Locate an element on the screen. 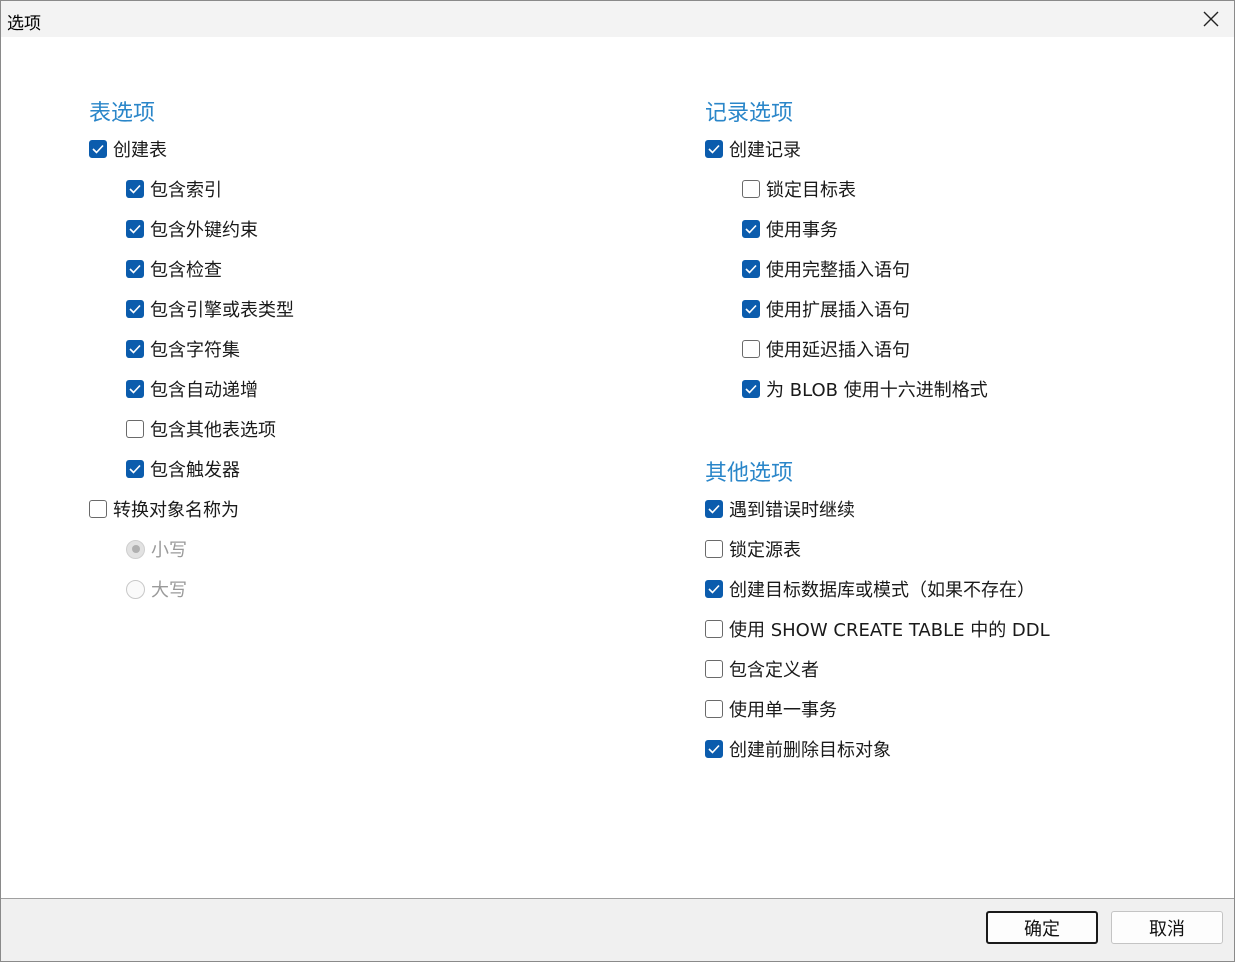 The image size is (1235, 962). lock-source-tables-checkbox is located at coordinates (714, 549).